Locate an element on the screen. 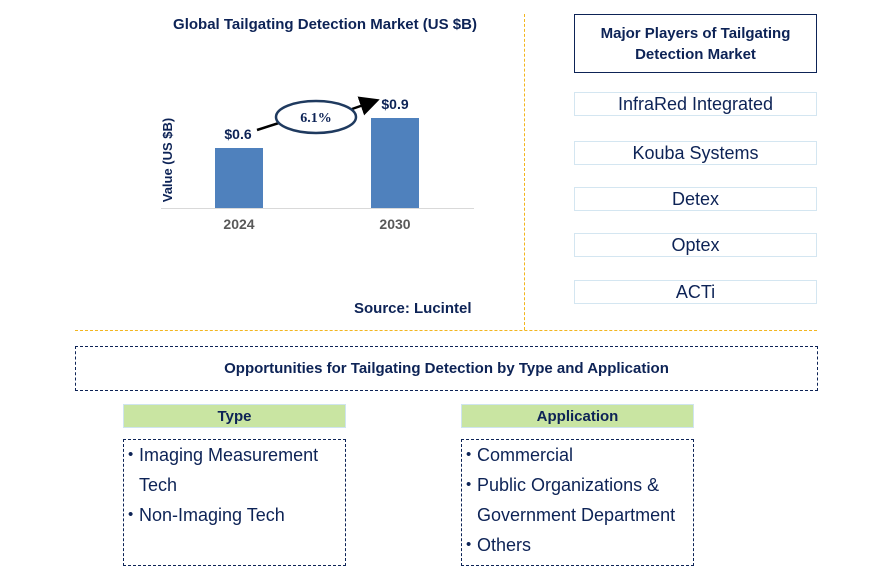  y-axis-label: Value (US $B) is located at coordinates (167, 160).